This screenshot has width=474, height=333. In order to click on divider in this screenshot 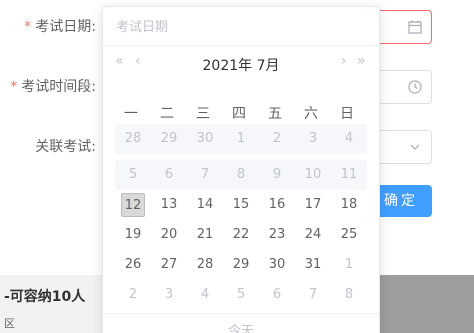, I will do `click(241, 45)`.